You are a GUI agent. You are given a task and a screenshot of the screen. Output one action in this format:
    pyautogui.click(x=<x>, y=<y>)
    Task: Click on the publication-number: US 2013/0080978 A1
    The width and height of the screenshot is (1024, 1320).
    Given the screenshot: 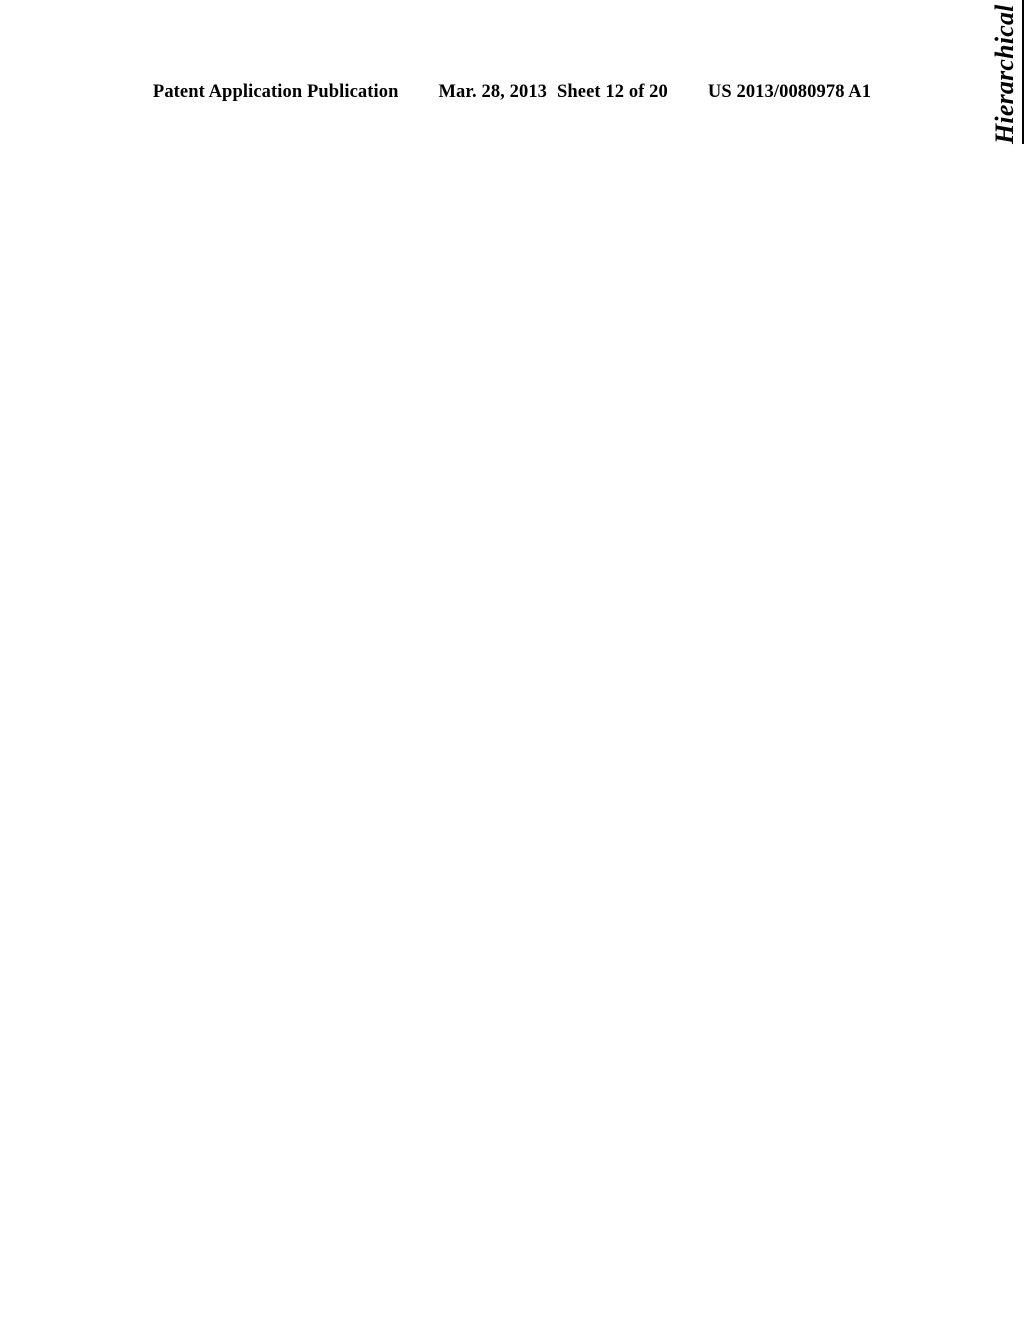 What is the action you would take?
    pyautogui.click(x=789, y=92)
    